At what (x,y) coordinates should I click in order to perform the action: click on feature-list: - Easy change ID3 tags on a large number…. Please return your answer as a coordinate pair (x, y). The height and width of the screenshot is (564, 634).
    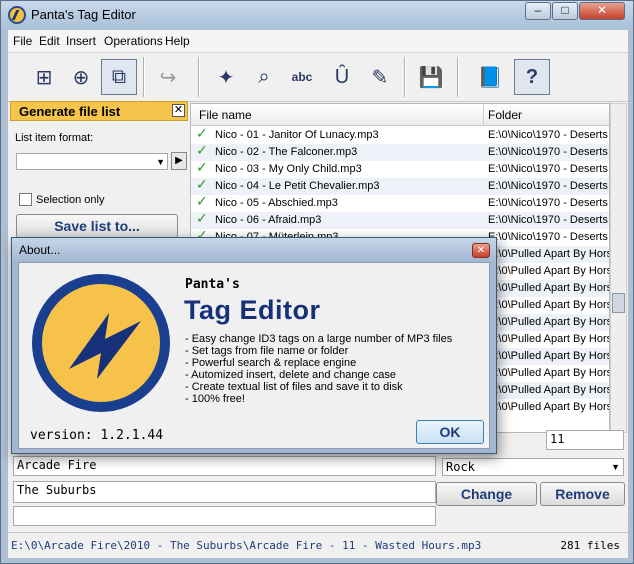
    Looking at the image, I should click on (318, 369).